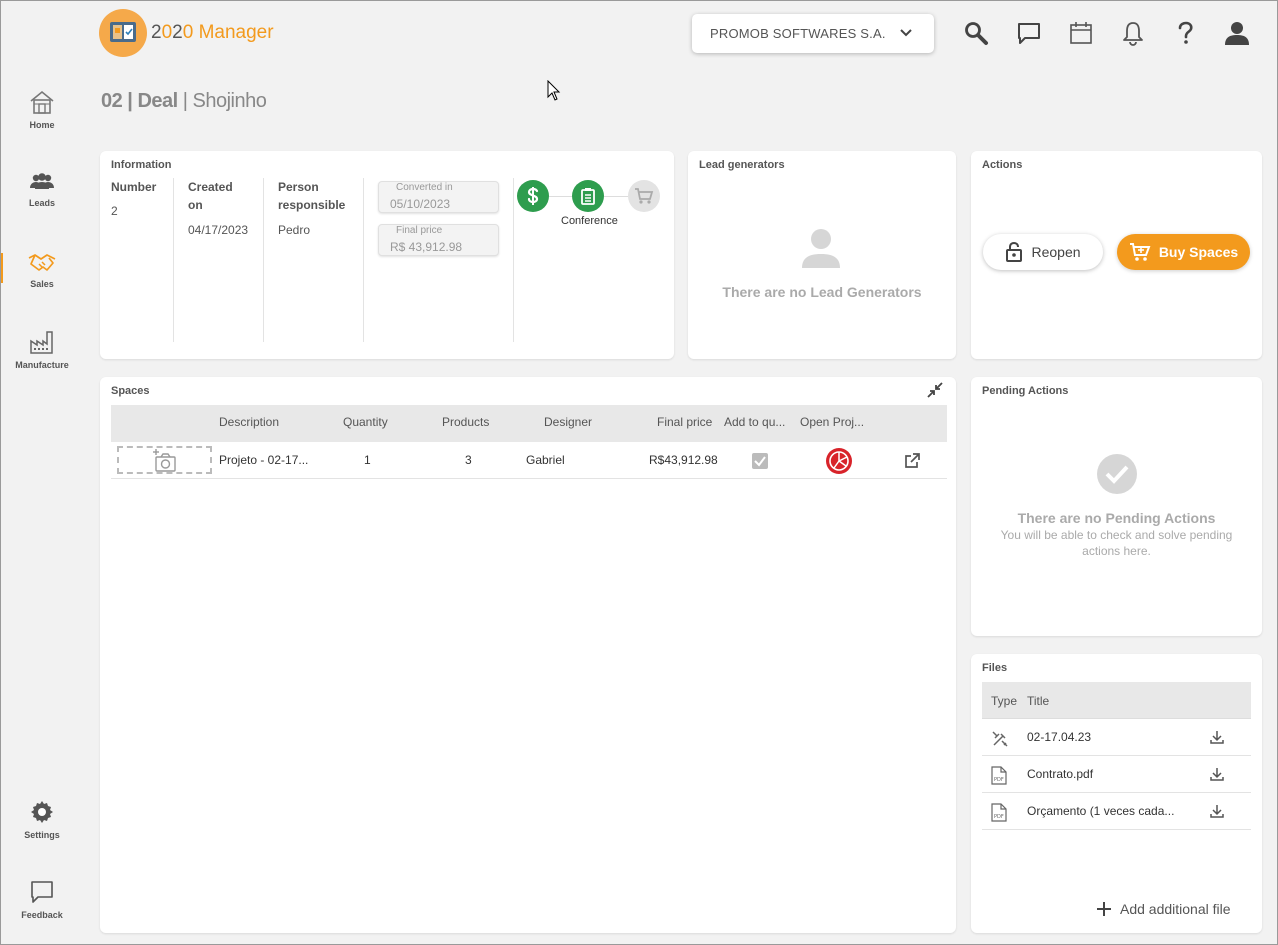 This screenshot has width=1278, height=945. I want to click on company-select-value: PROMOB SOFTWARES S.A., so click(798, 33).